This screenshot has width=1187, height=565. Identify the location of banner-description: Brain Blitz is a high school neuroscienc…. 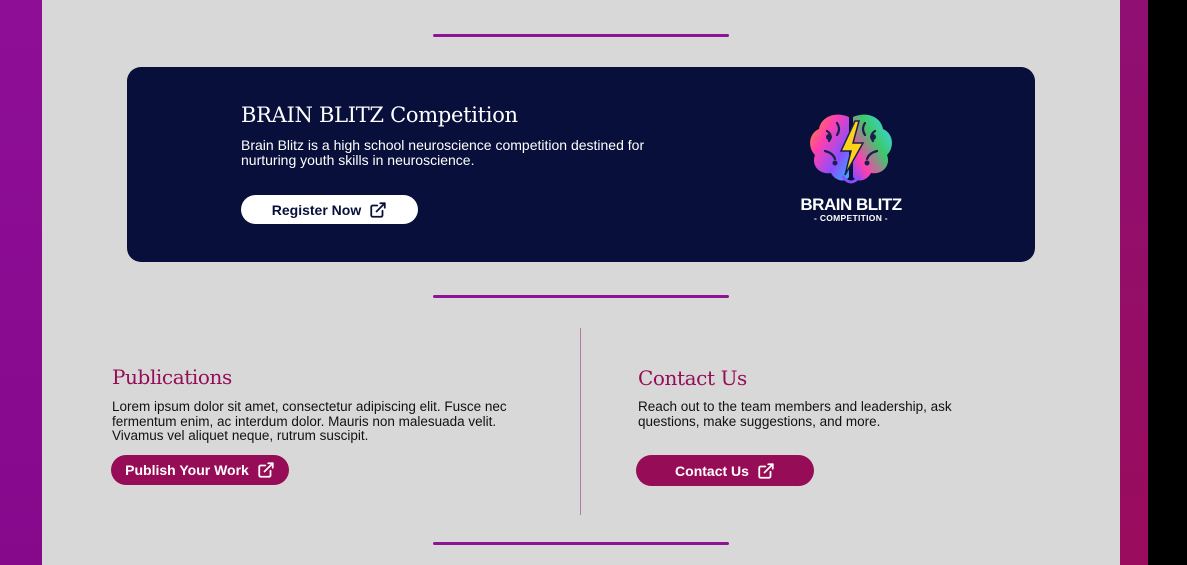
(443, 152).